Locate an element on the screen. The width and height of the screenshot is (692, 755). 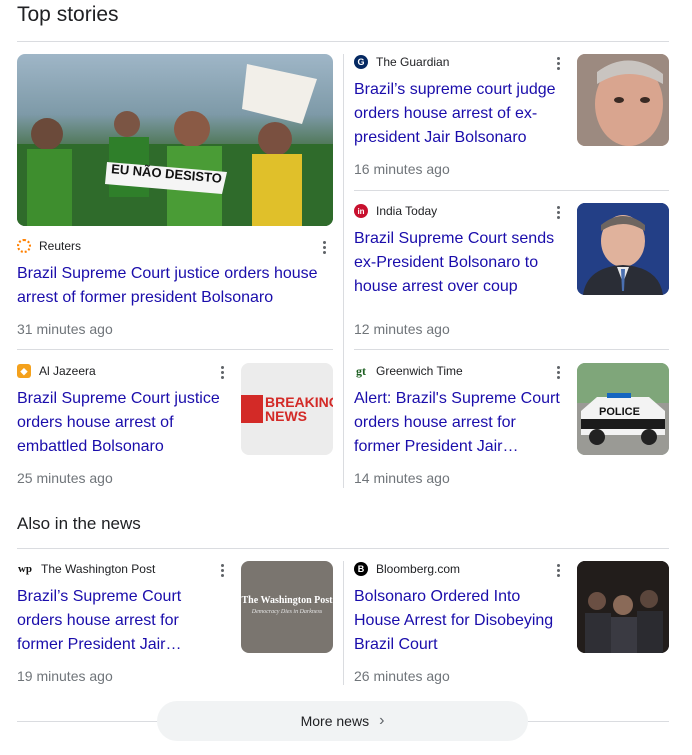
source-al-jazeera: ◆ Al Jazeera is located at coordinates (56, 371).